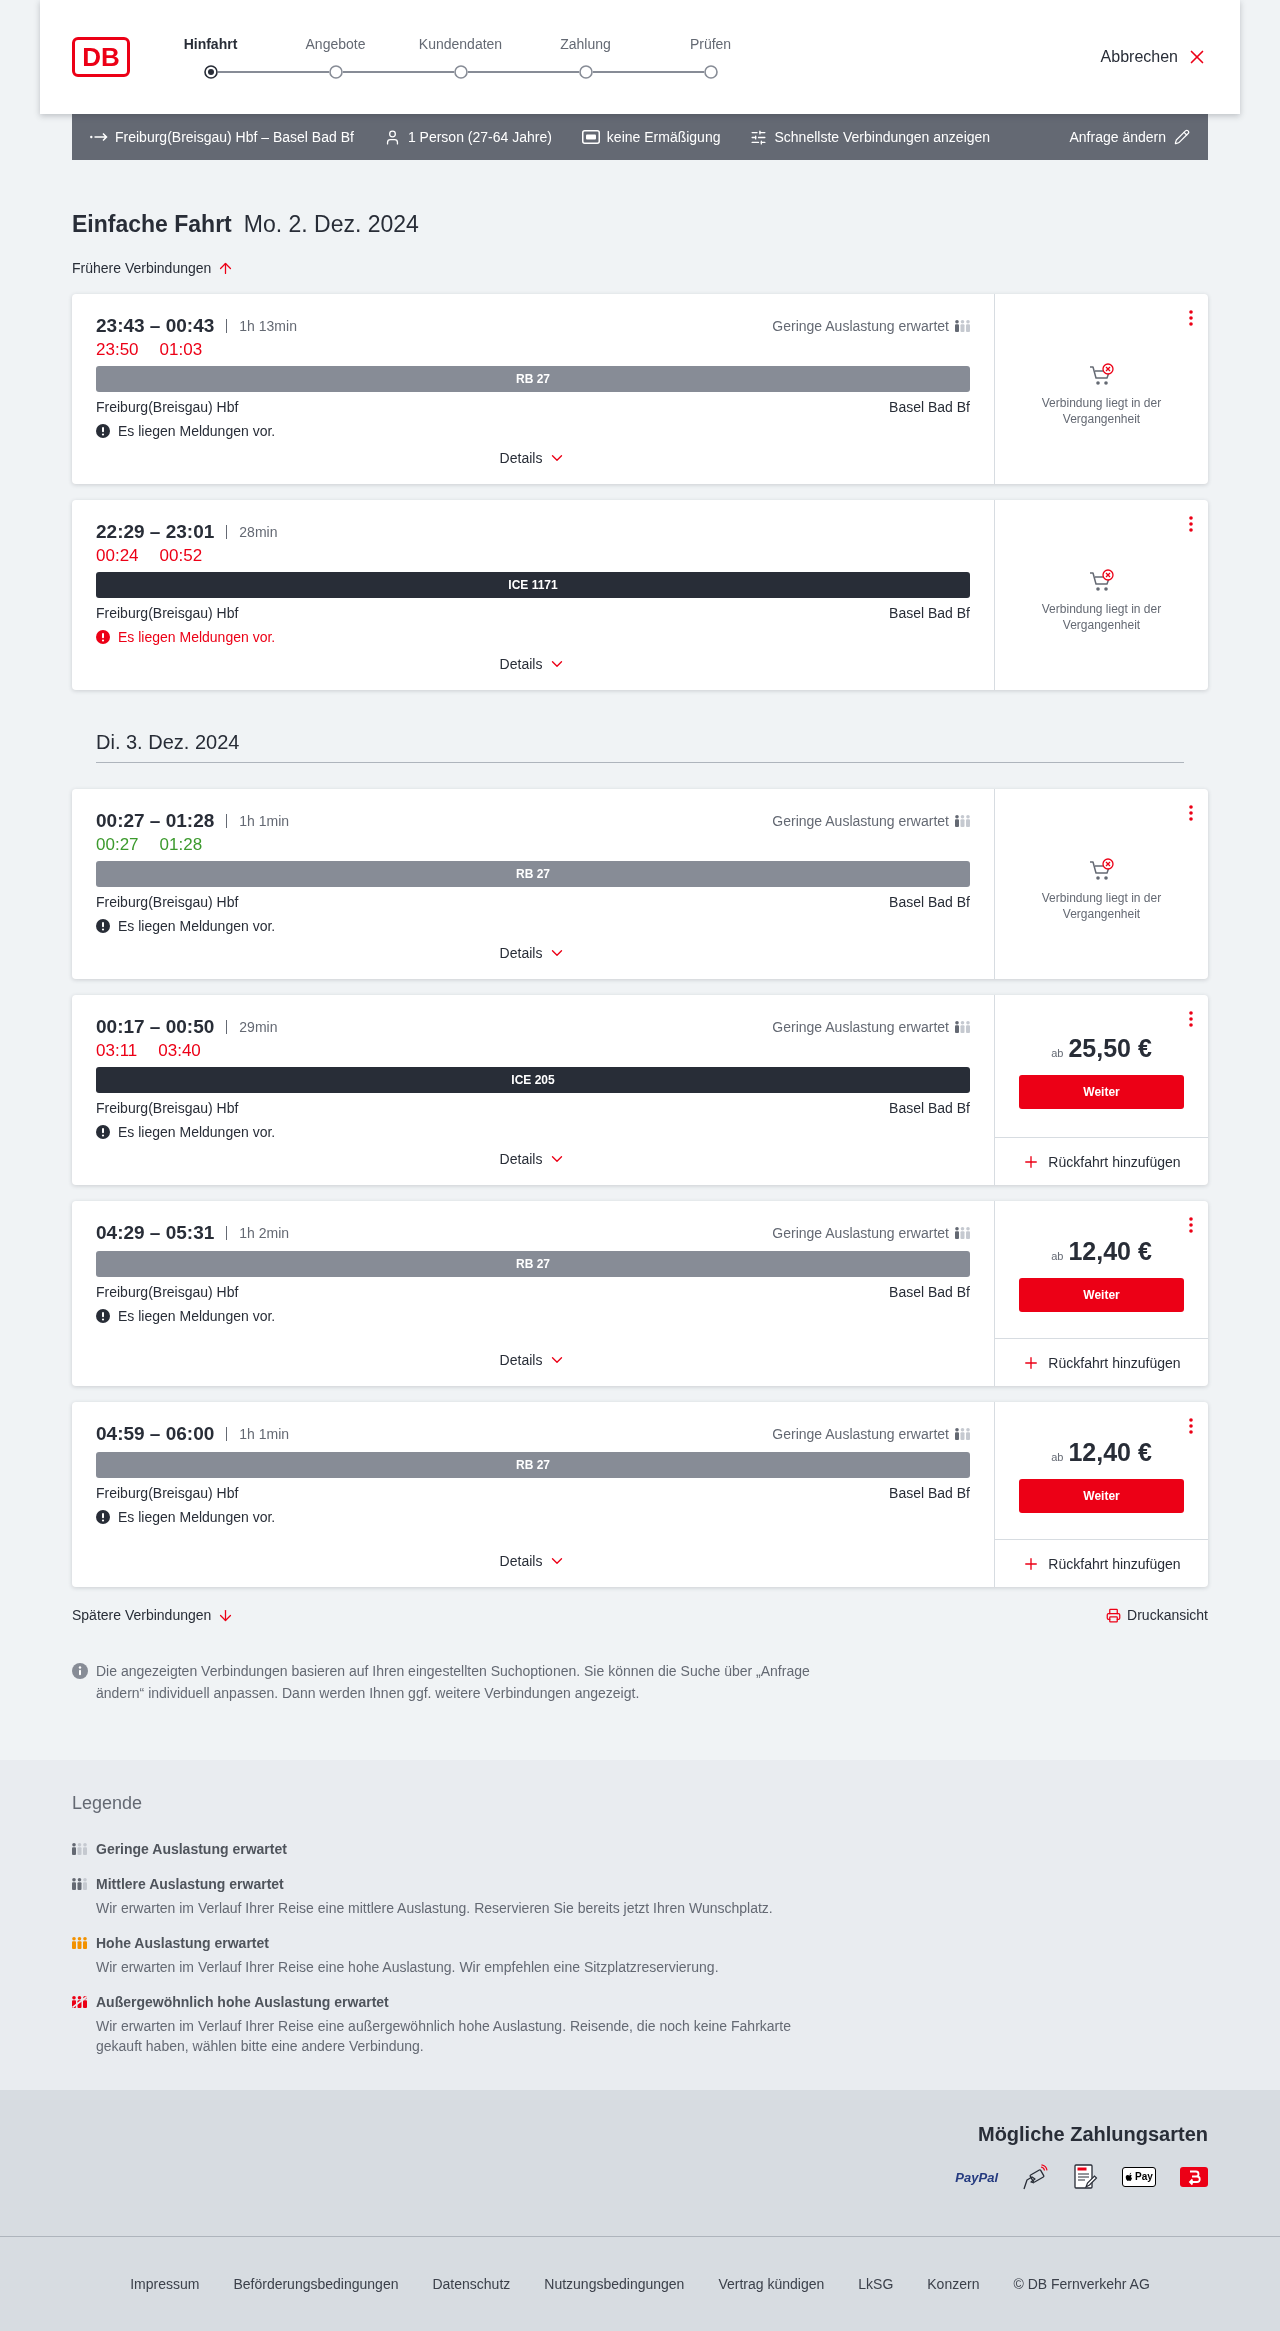  Describe the element at coordinates (264, 1434) in the screenshot. I see `duration-text: 1h 1min` at that location.